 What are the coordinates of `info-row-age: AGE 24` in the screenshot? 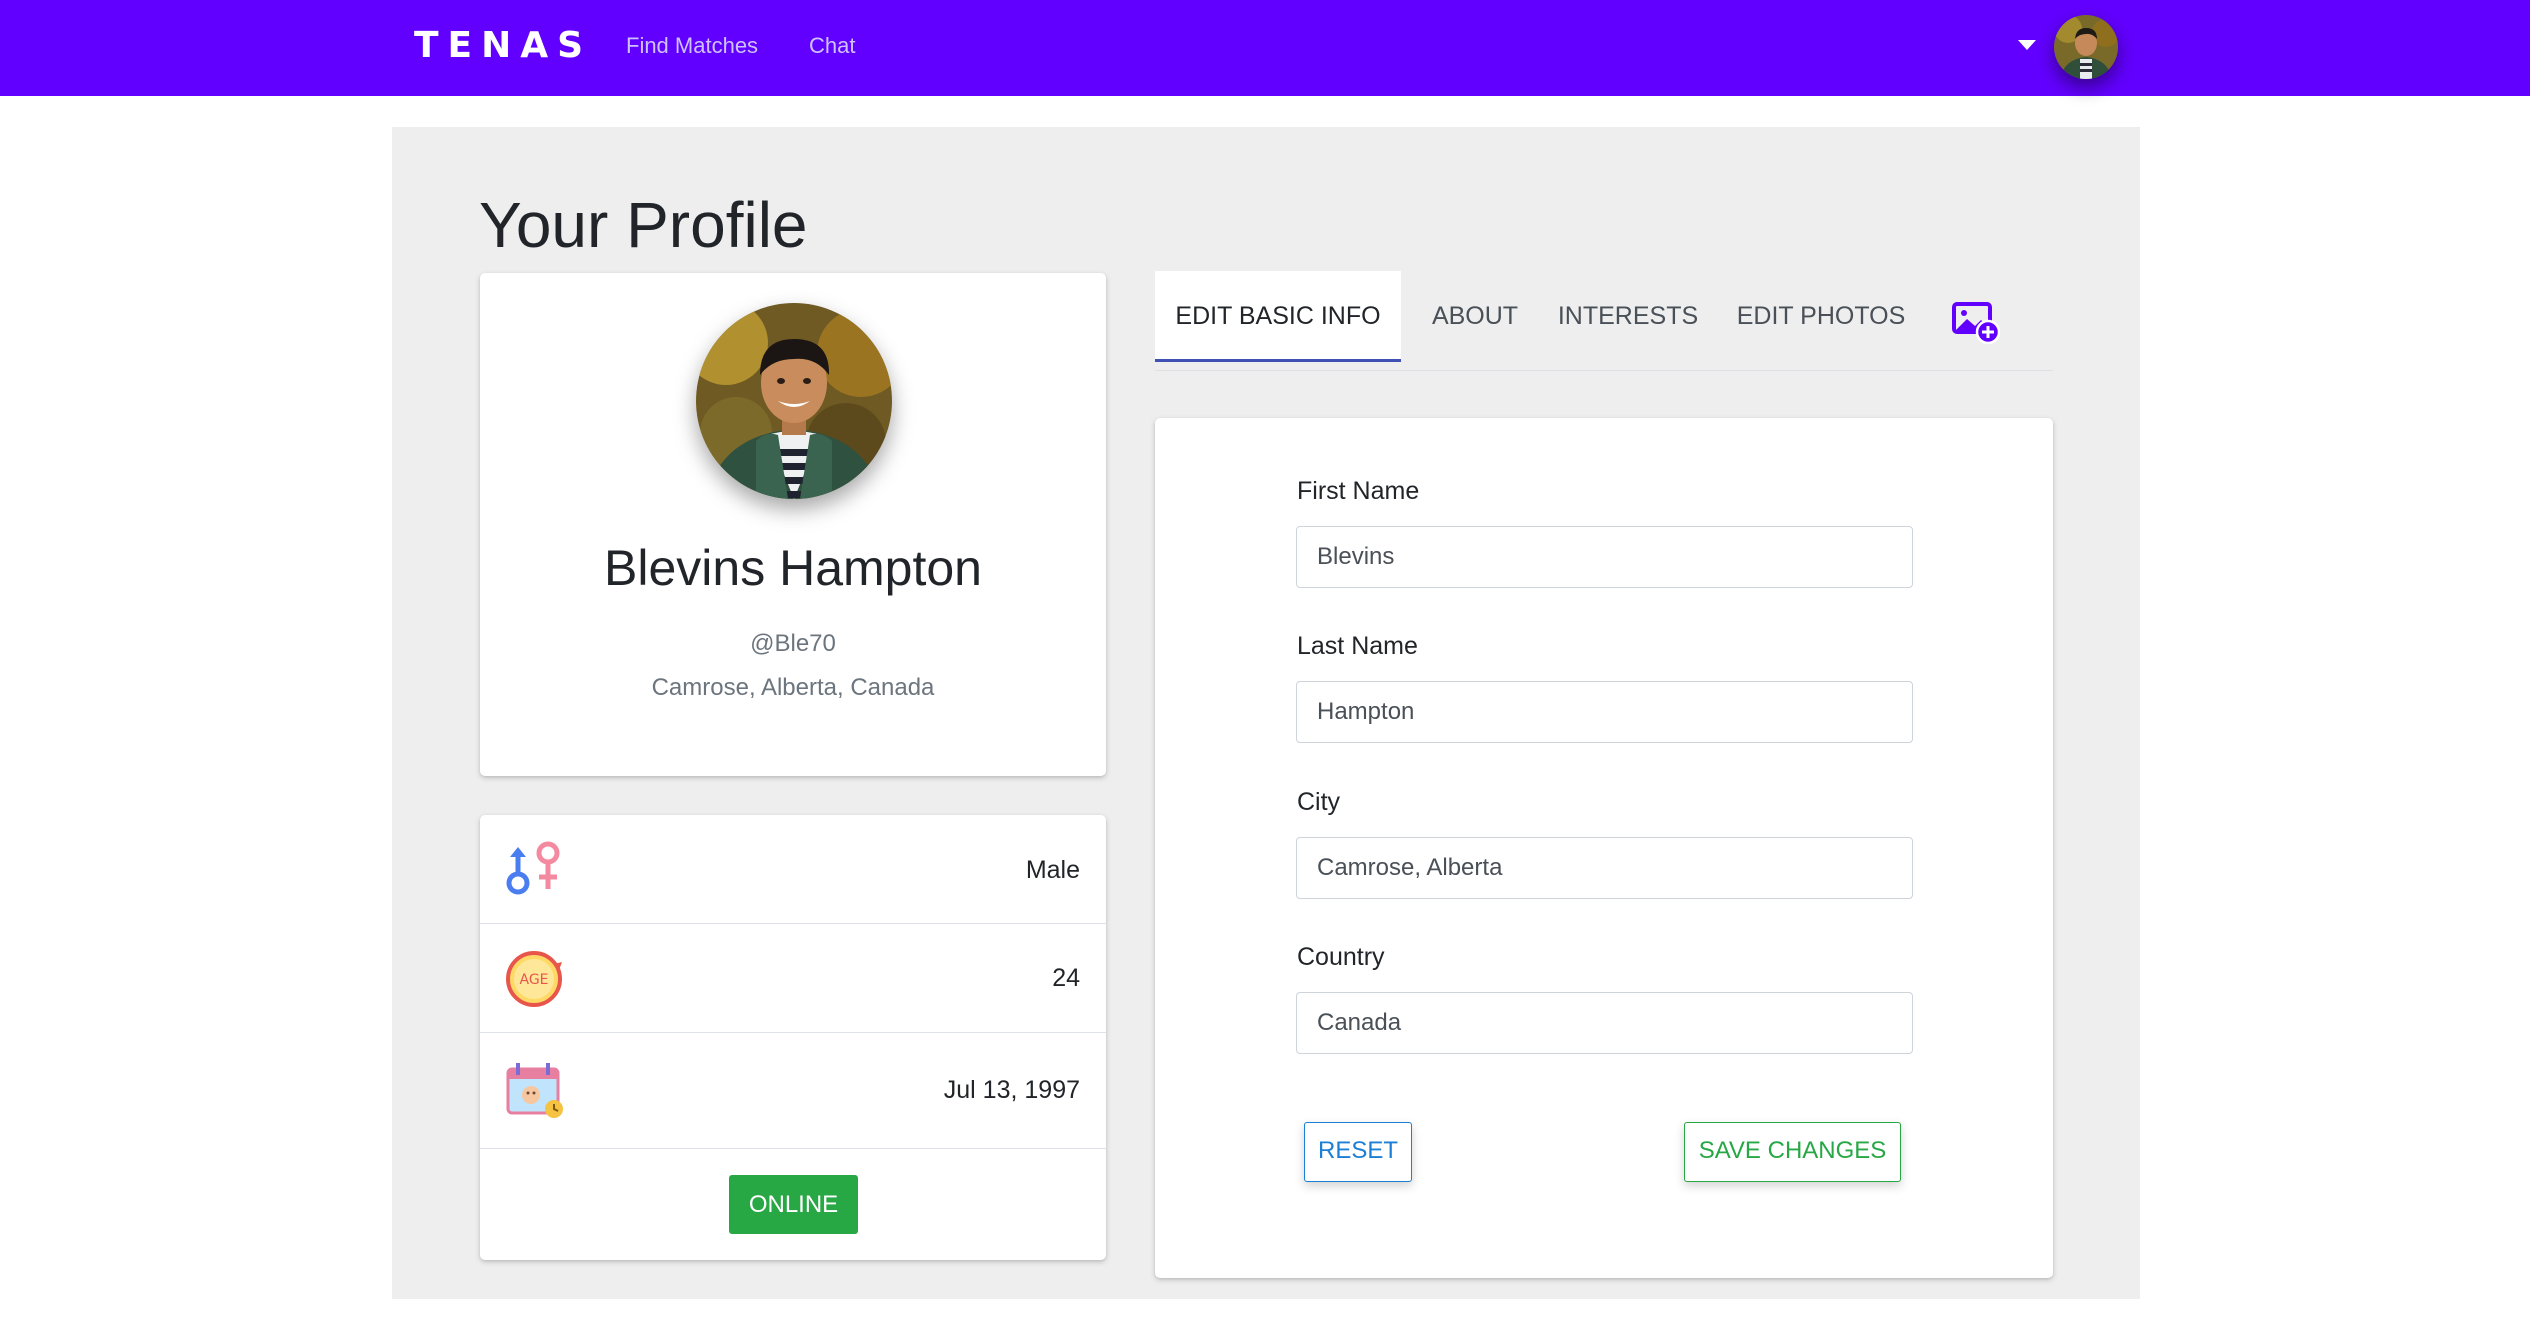 It's located at (793, 978).